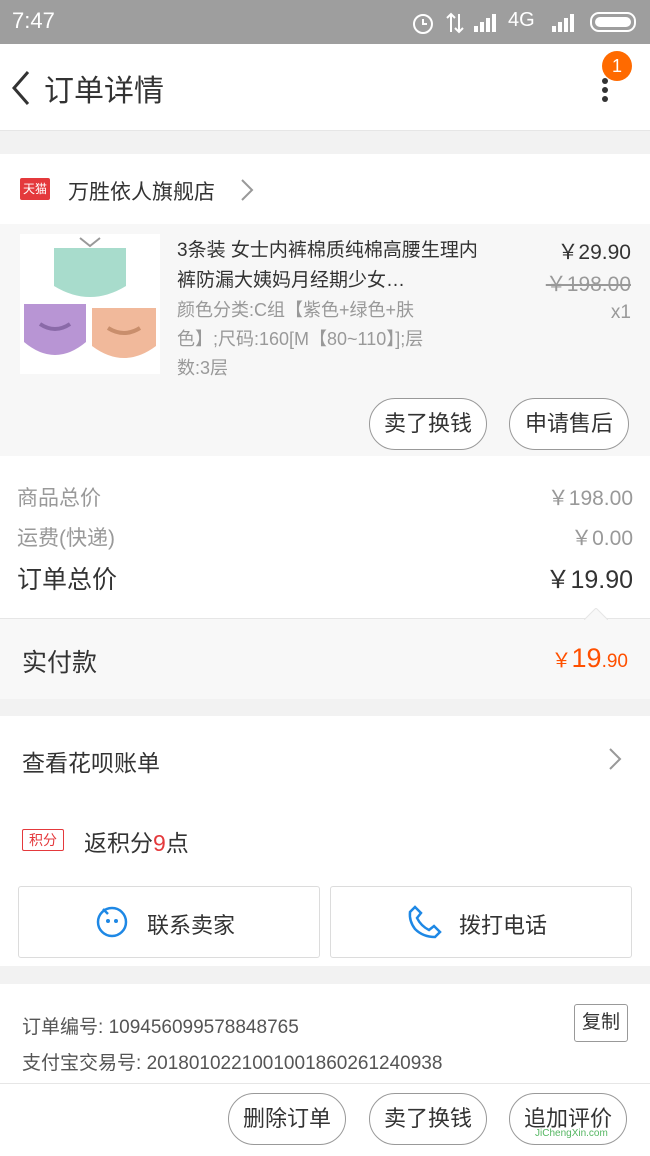 Image resolution: width=650 pixels, height=1156 pixels. What do you see at coordinates (586, 658) in the screenshot?
I see `paid-integer: 19` at bounding box center [586, 658].